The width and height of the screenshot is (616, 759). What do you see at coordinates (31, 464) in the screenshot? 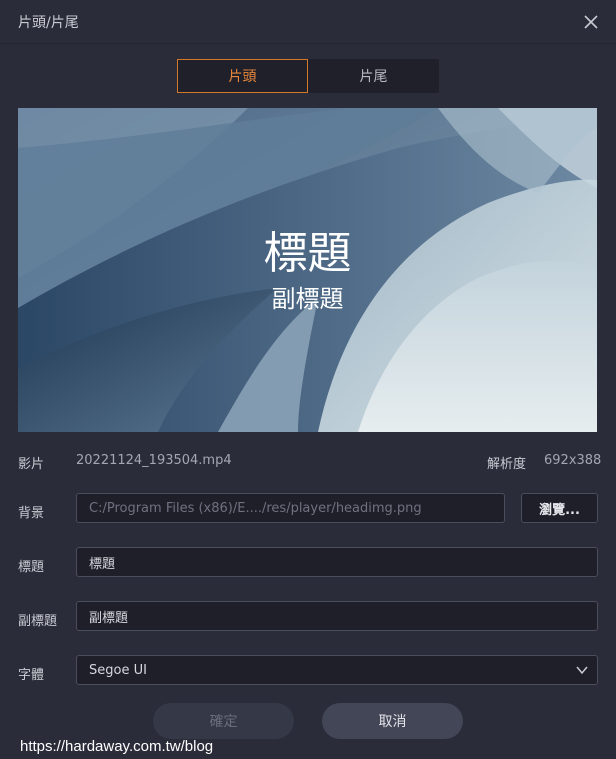
I see `video-label: 影片` at bounding box center [31, 464].